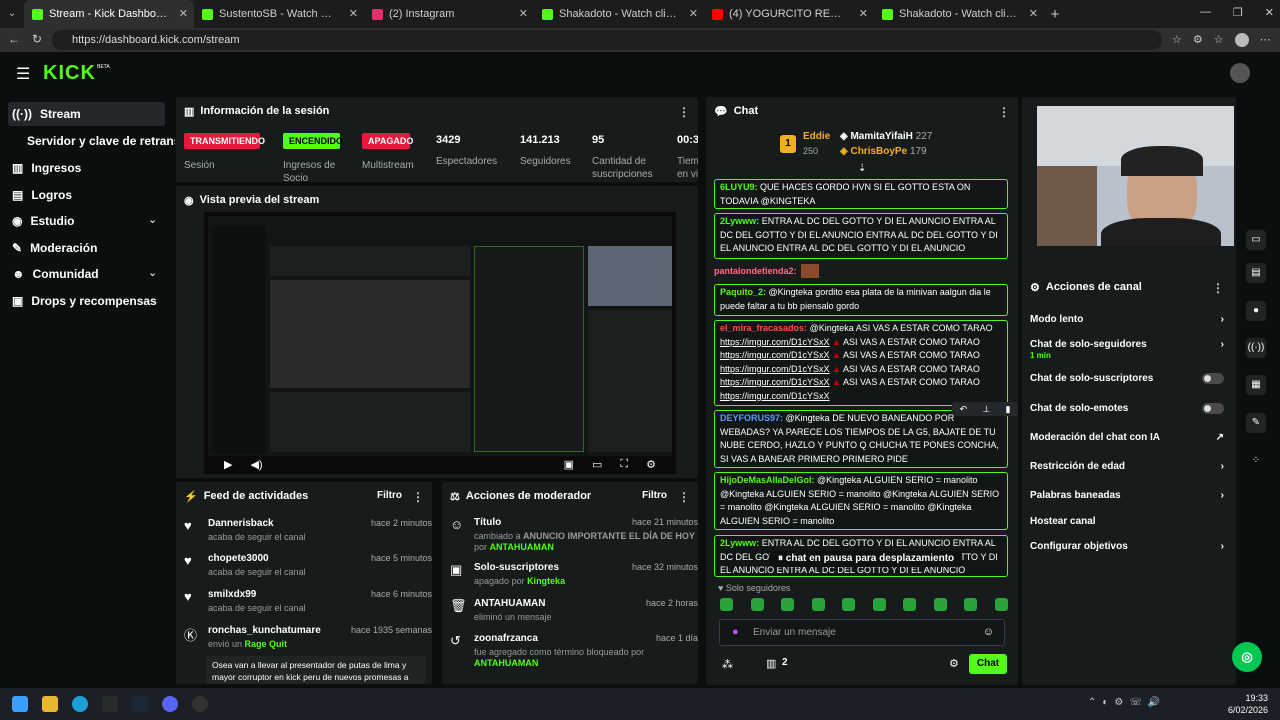 The height and width of the screenshot is (720, 1280). What do you see at coordinates (771, 663) in the screenshot?
I see `building-icon: ▥` at bounding box center [771, 663].